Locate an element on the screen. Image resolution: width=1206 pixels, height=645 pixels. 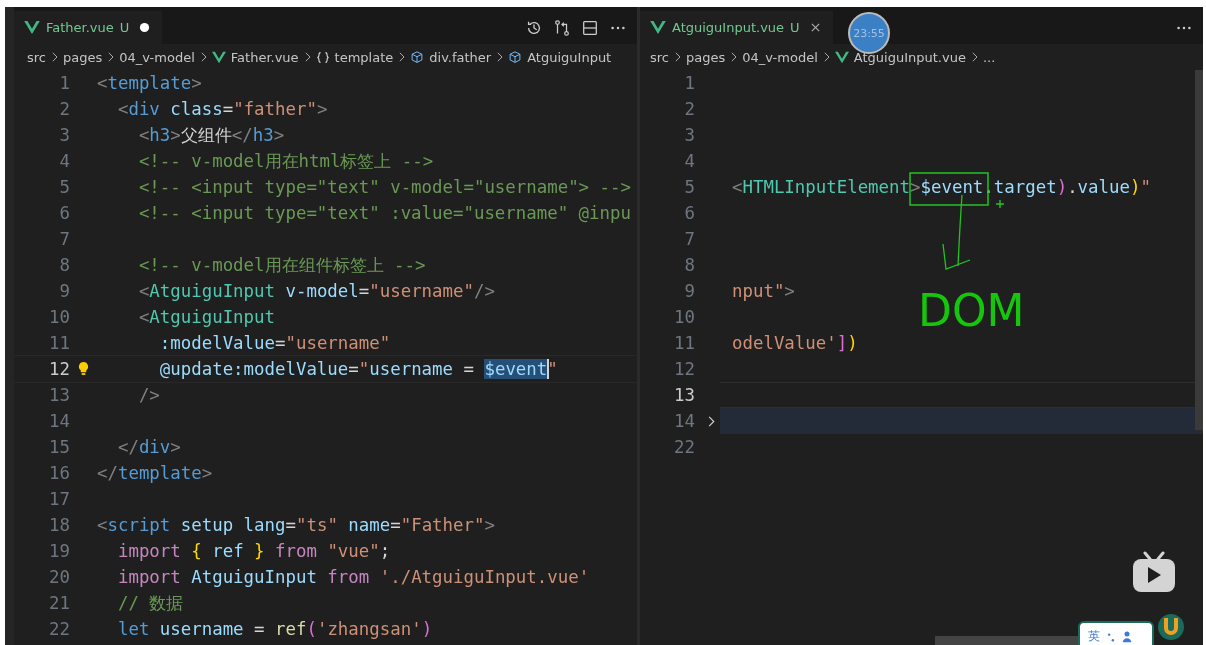
lightbulb-icon is located at coordinates (83, 368).